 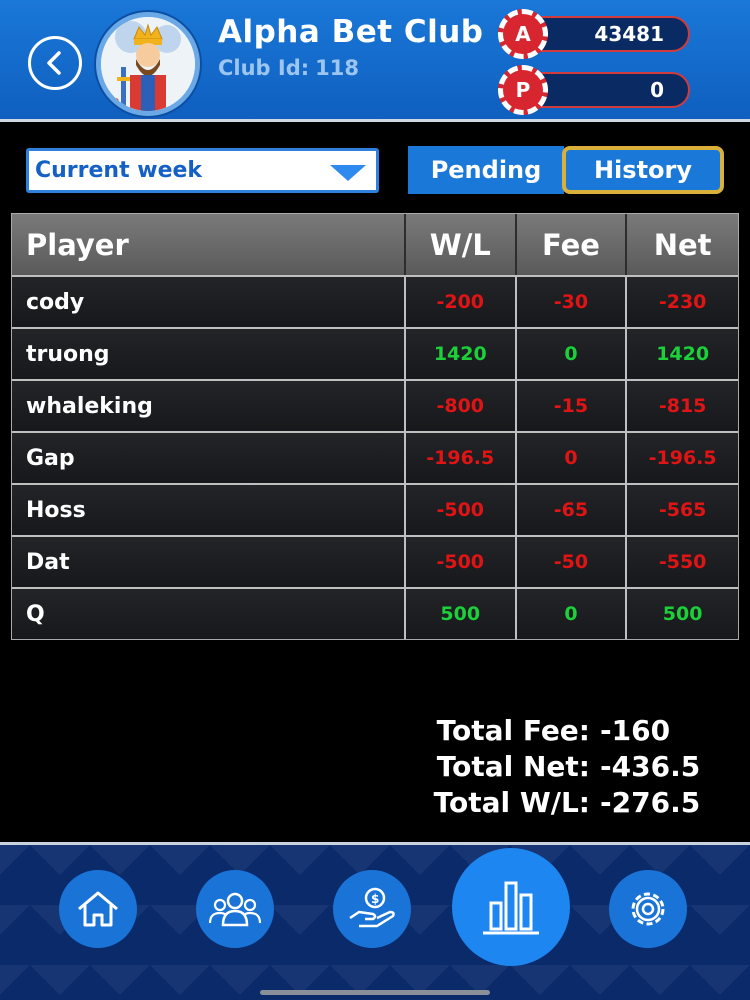 What do you see at coordinates (209, 244) in the screenshot?
I see `column-header-player: Player` at bounding box center [209, 244].